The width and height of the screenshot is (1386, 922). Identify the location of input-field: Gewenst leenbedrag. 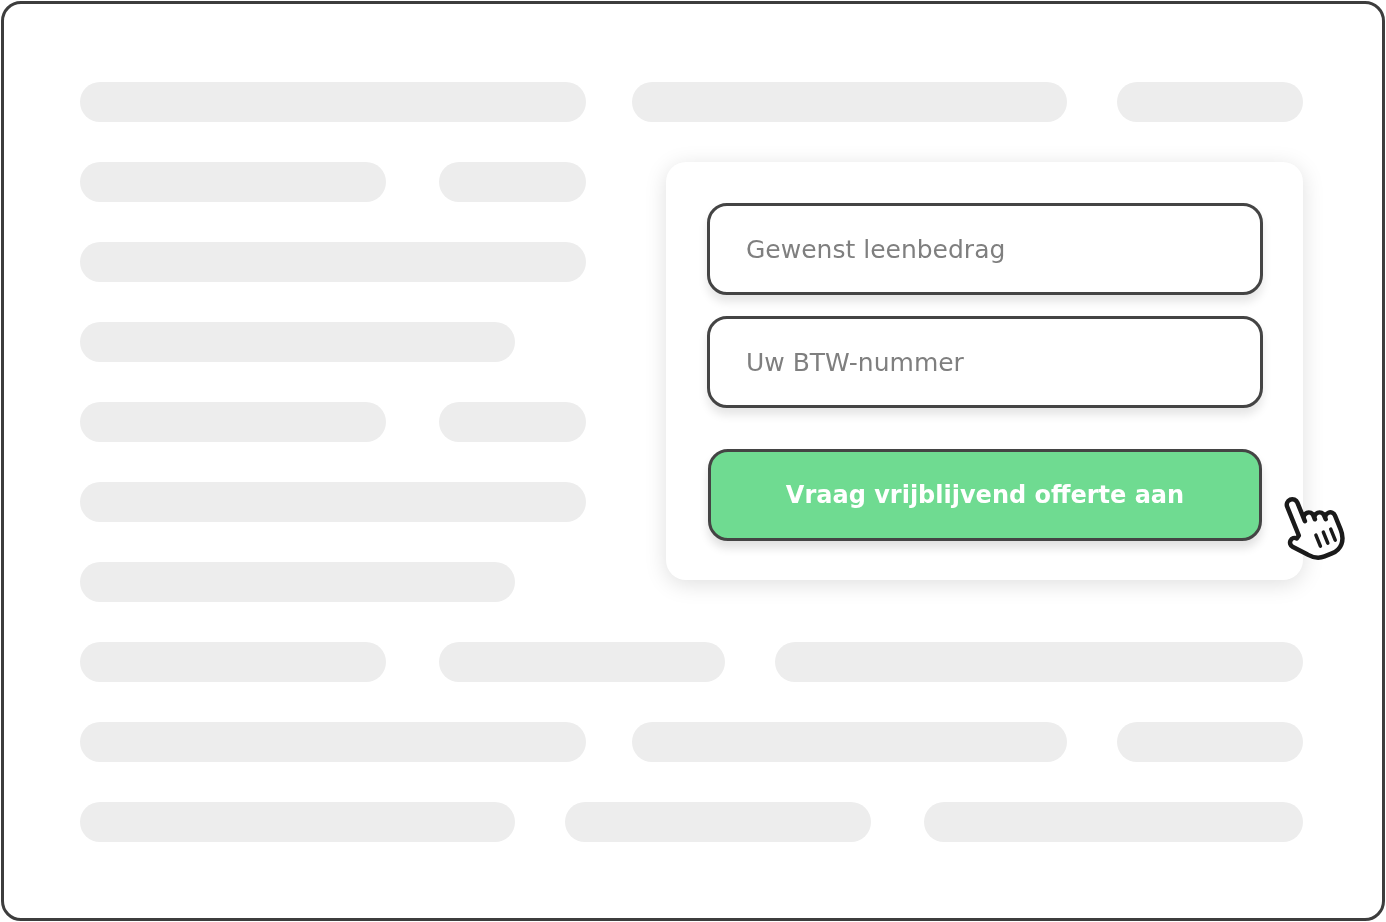
(985, 249).